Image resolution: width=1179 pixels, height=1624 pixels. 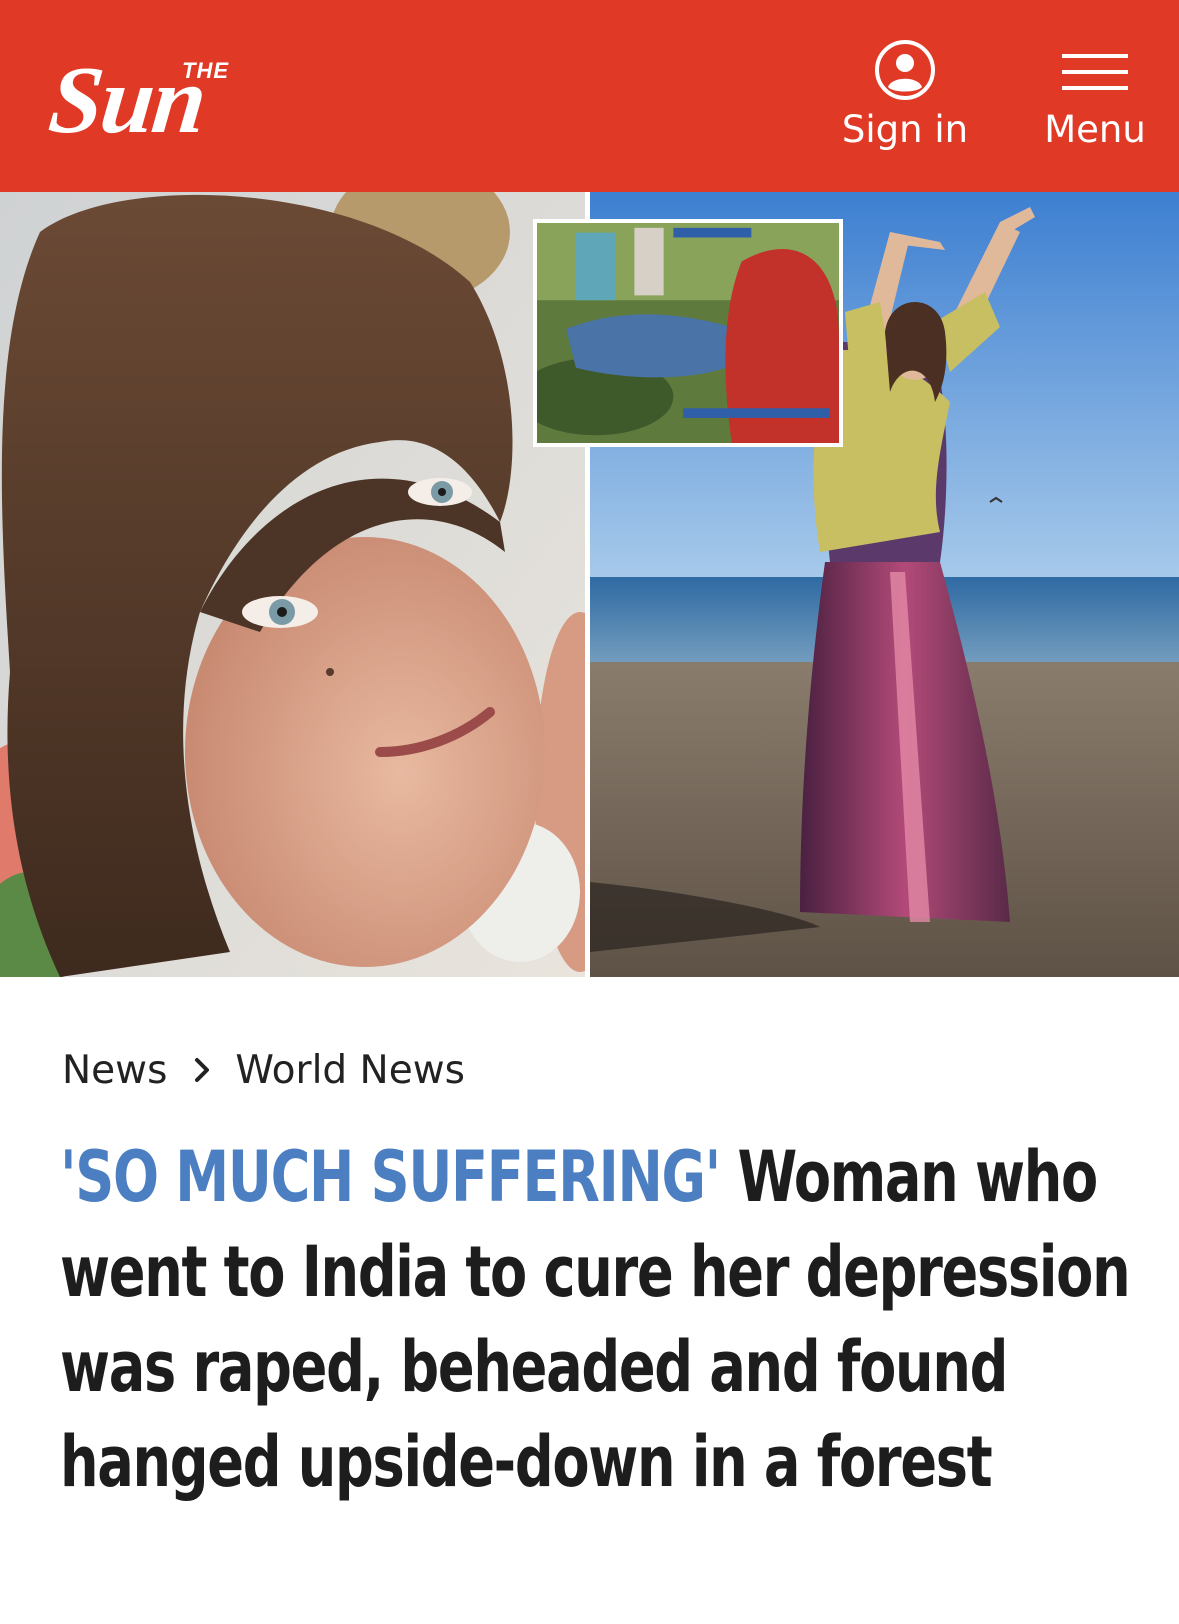 I want to click on logo-the: THE, so click(x=205, y=70).